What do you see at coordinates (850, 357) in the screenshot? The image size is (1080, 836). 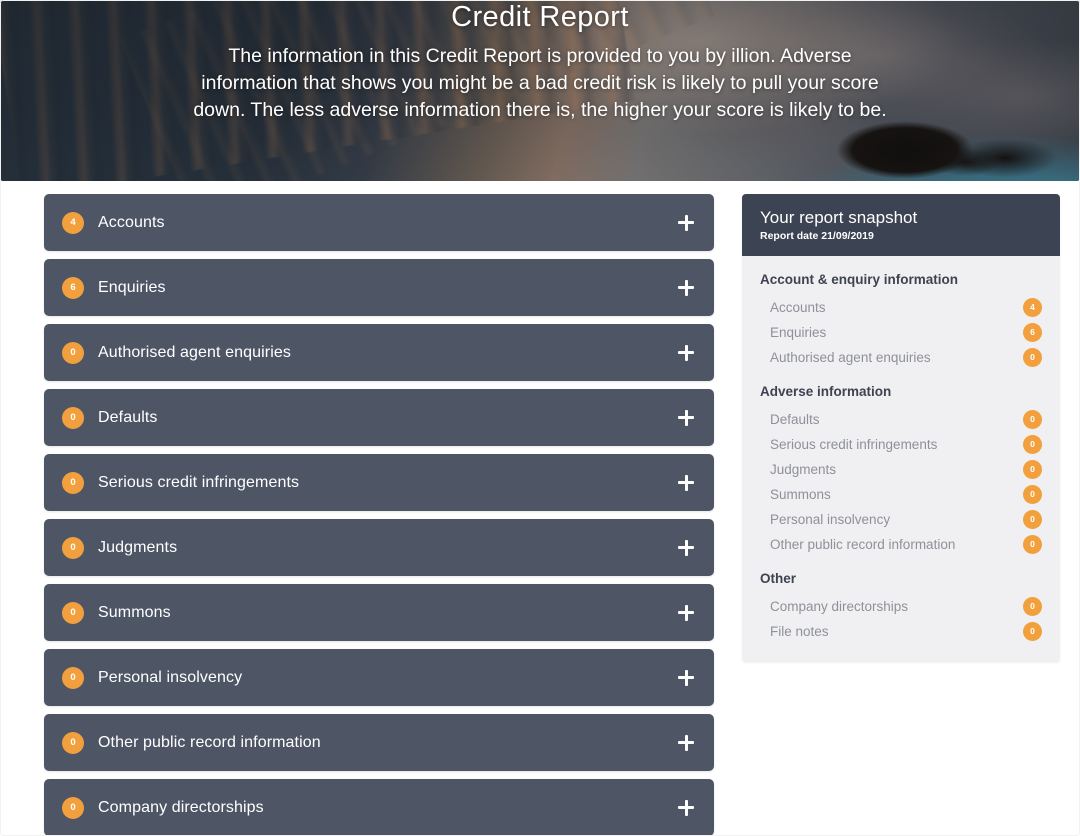 I see `snapshot-row-label: Authorised agent enquiries` at bounding box center [850, 357].